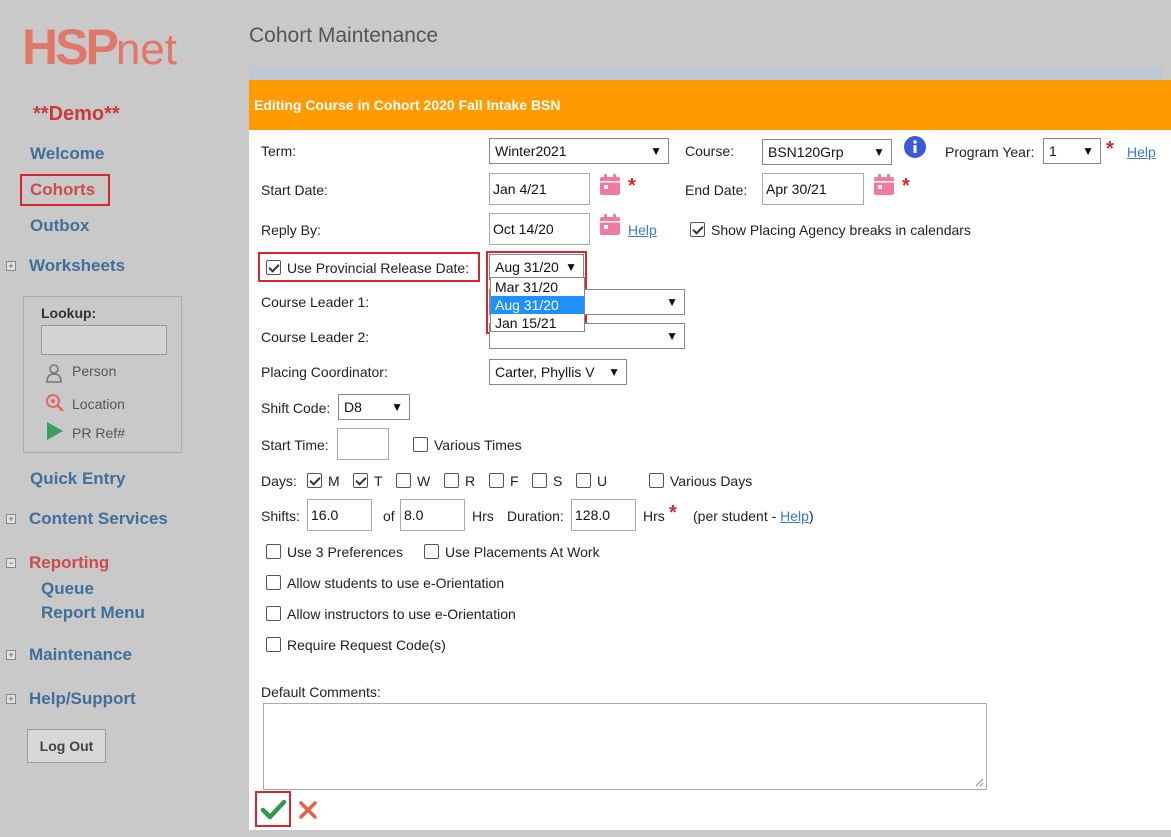  What do you see at coordinates (77, 266) in the screenshot?
I see `nav-worksheets: Worksheets` at bounding box center [77, 266].